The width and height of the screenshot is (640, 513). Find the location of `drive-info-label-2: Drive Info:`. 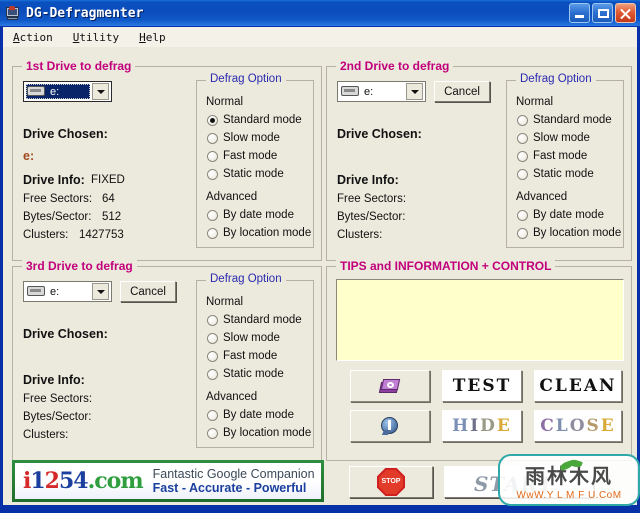

drive-info-label-2: Drive Info: is located at coordinates (368, 180).